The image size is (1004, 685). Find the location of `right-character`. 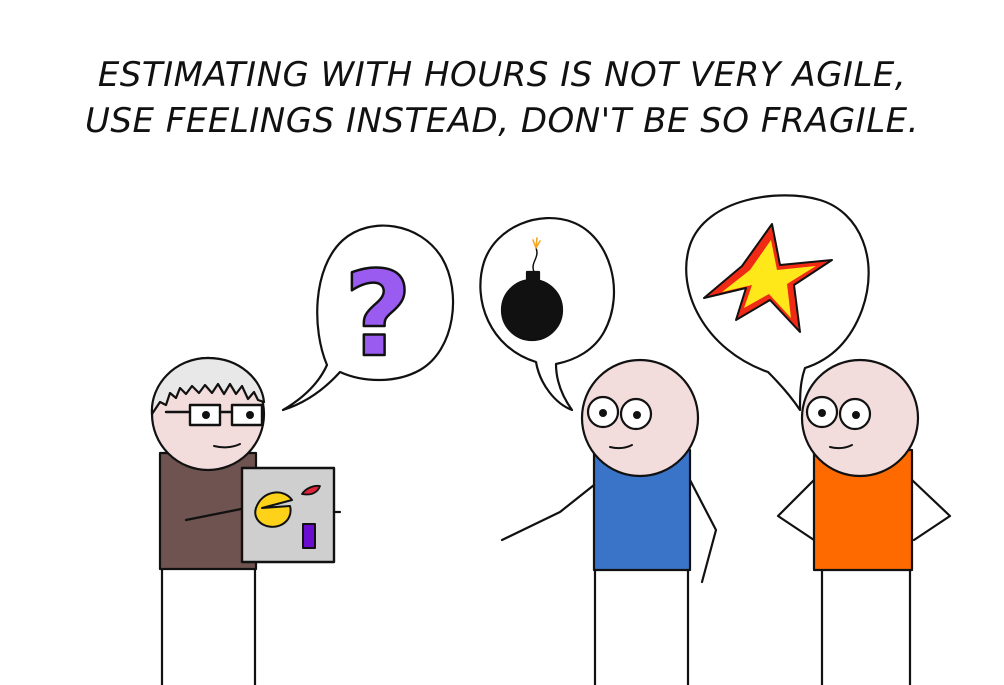

right-character is located at coordinates (864, 521).